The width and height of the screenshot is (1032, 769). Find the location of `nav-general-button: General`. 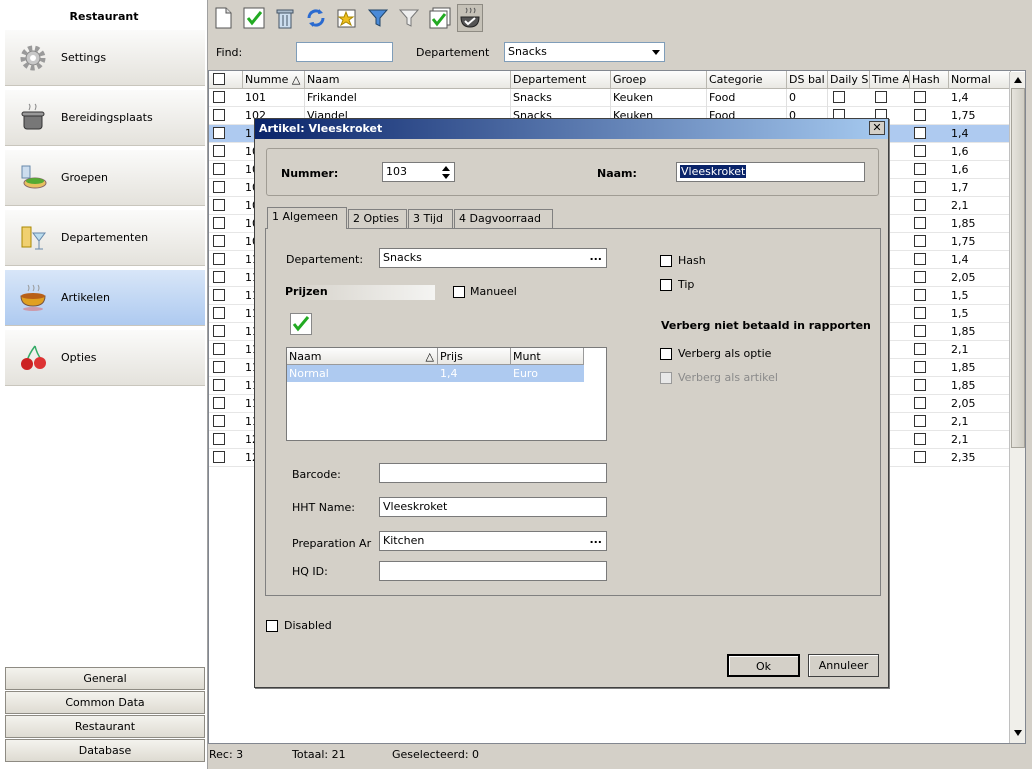

nav-general-button: General is located at coordinates (105, 678).